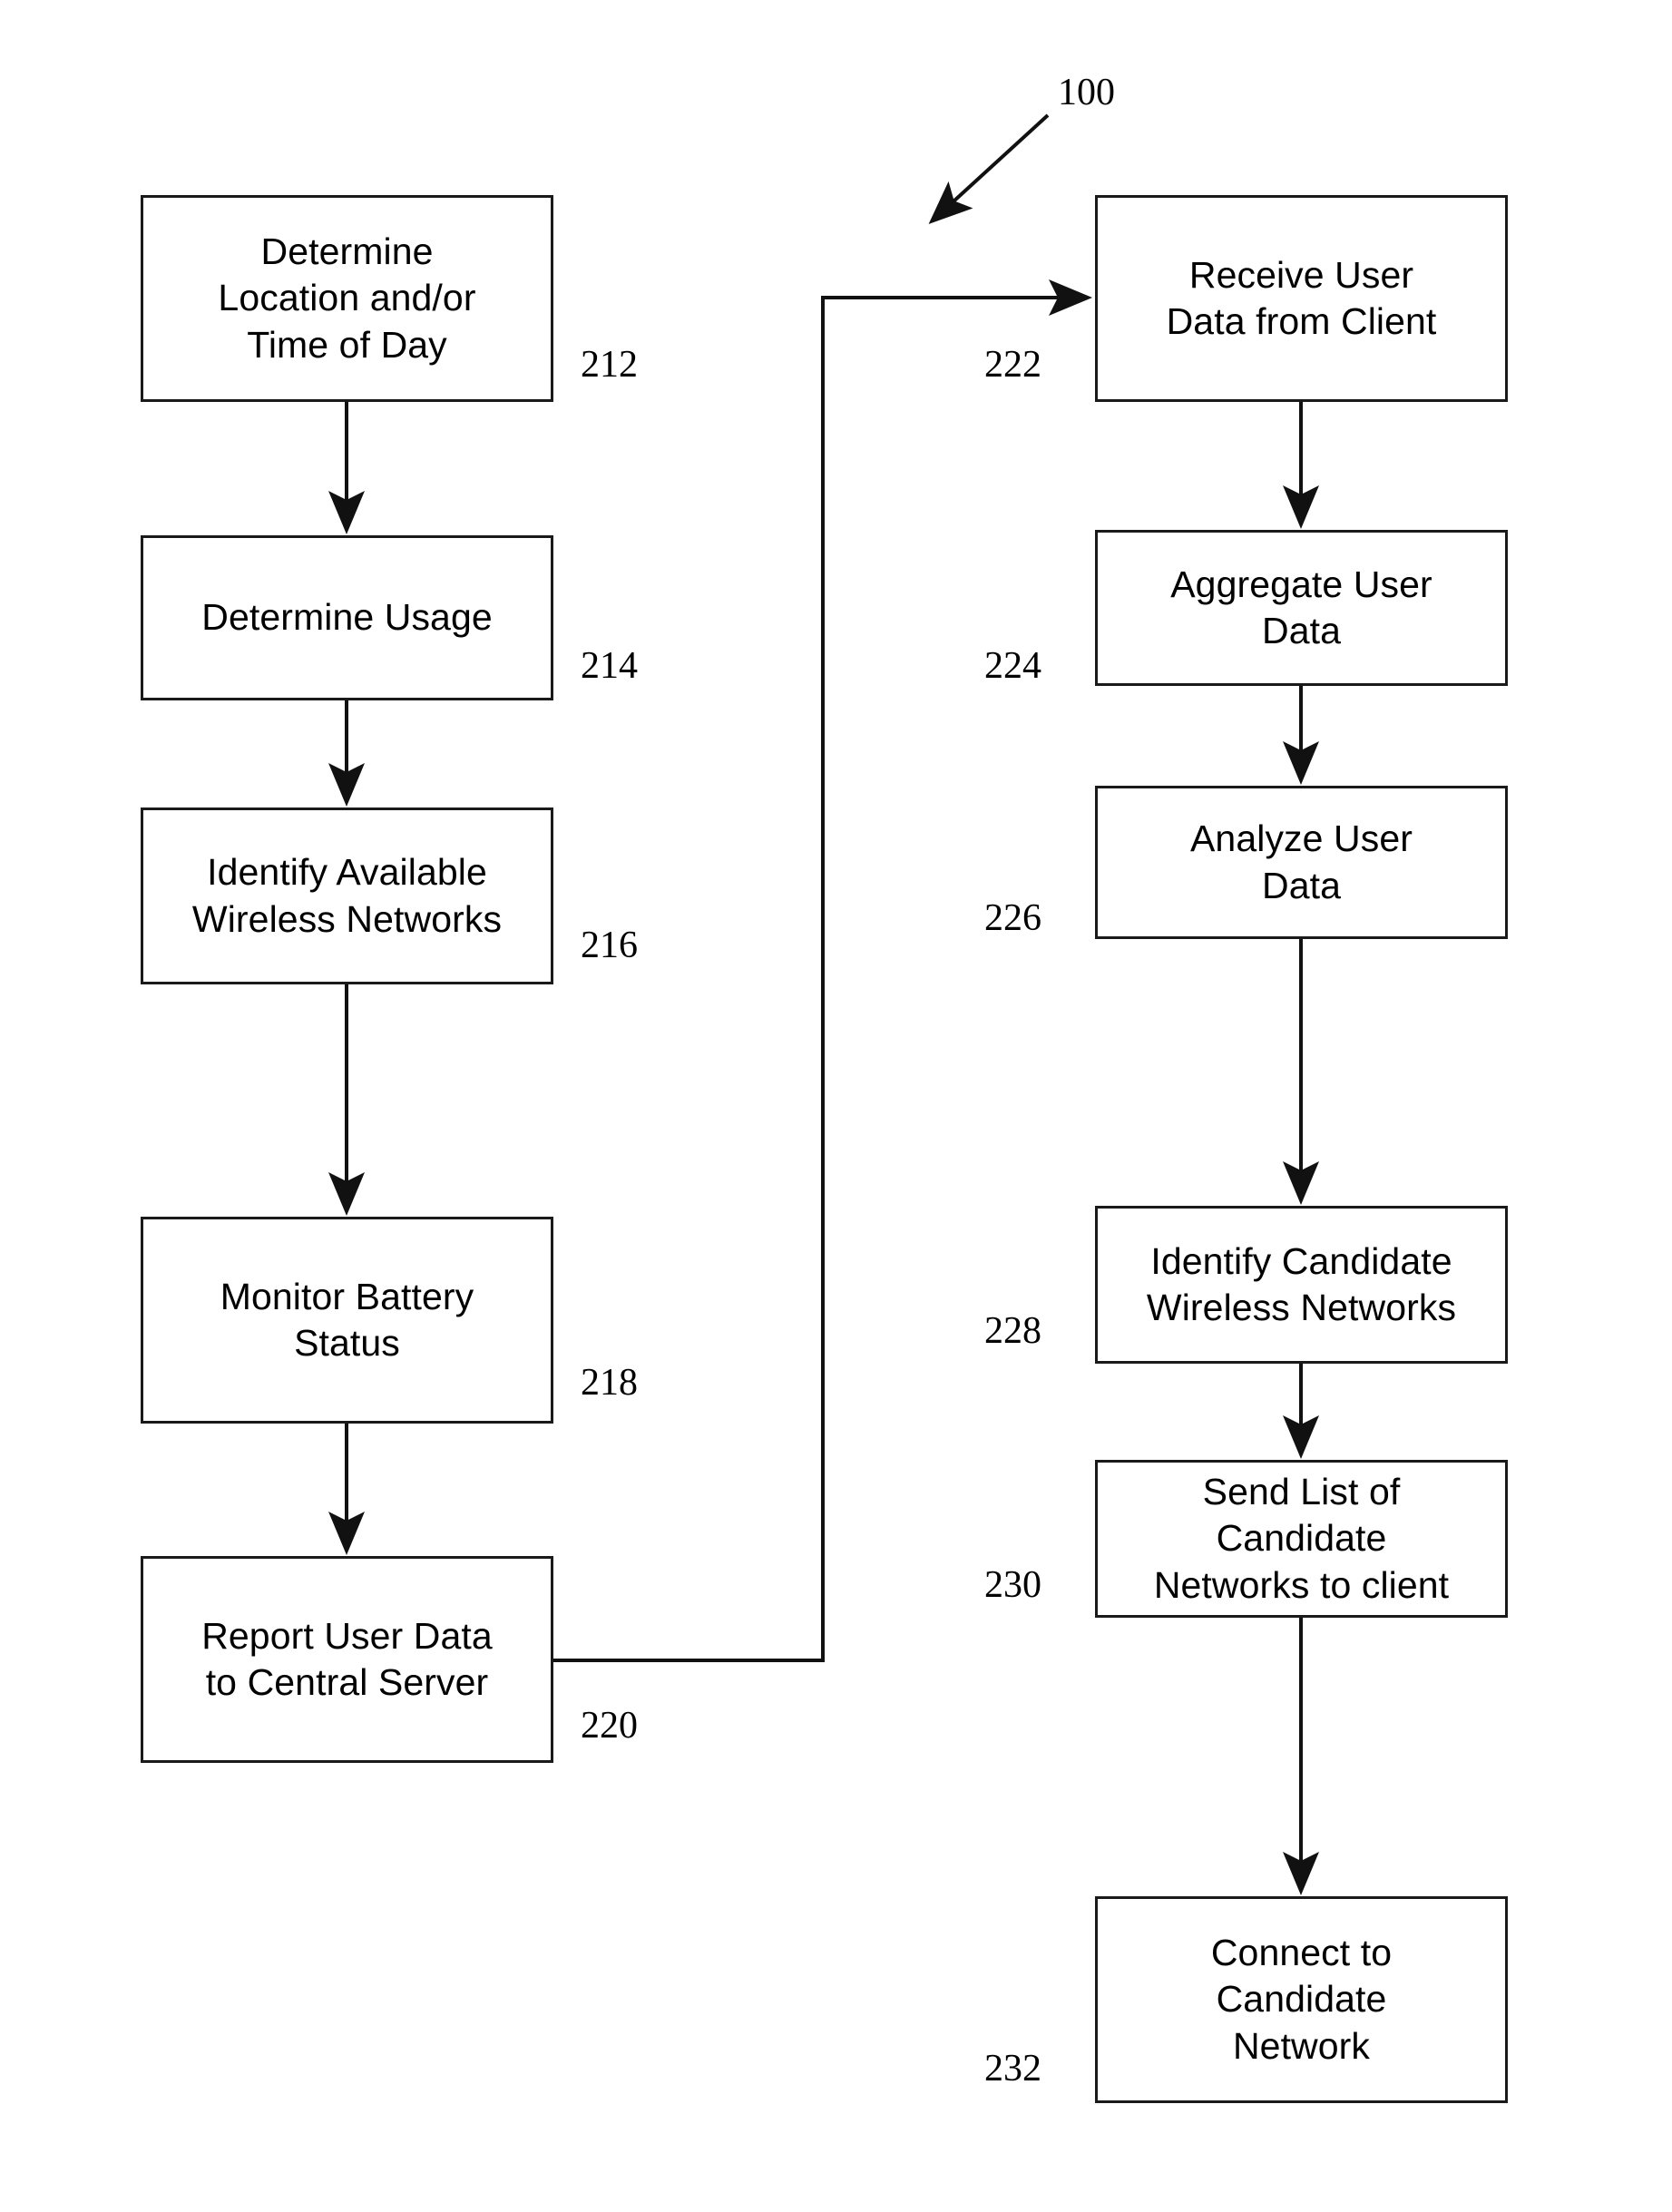 Image resolution: width=1672 pixels, height=2212 pixels. I want to click on process-box-216-label: Identify Available Wireless Networks, so click(347, 895).